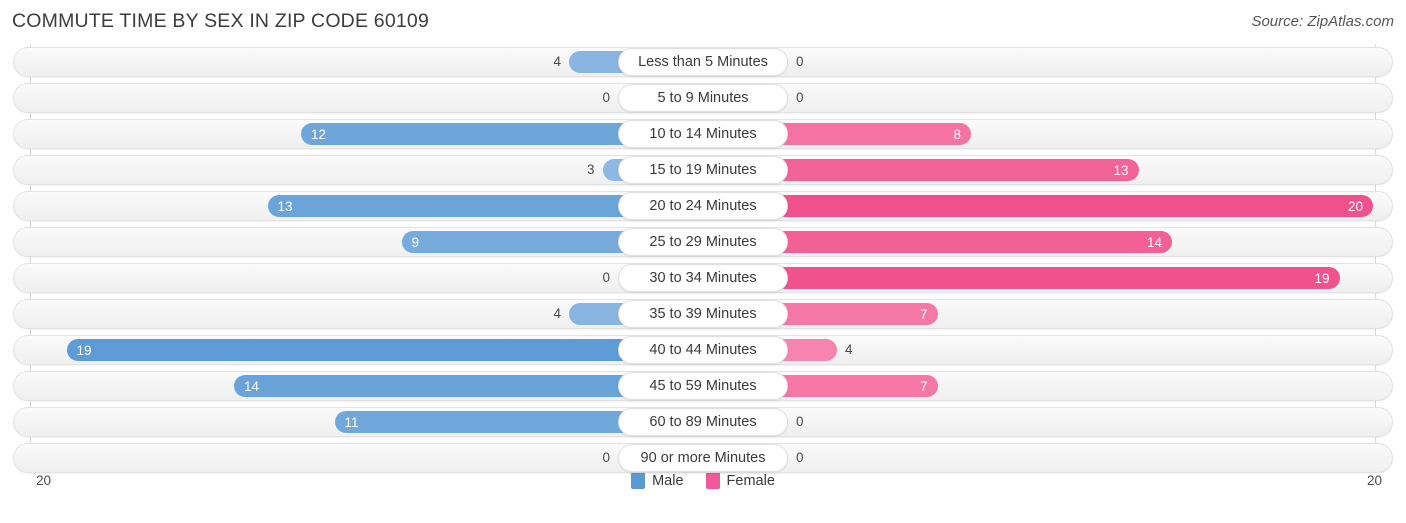 The width and height of the screenshot is (1406, 523). Describe the element at coordinates (1154, 242) in the screenshot. I see `bar-value-female: 14` at that location.